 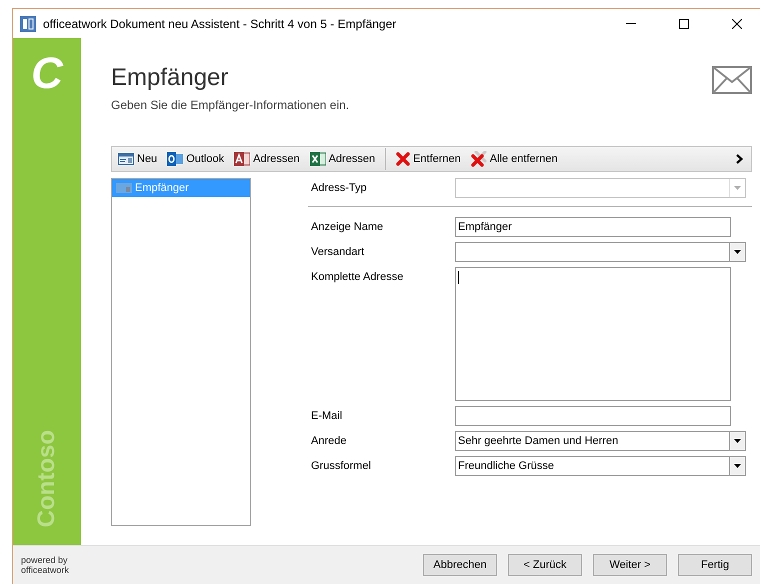 What do you see at coordinates (600, 466) in the screenshot?
I see `dropdown-field: Freundliche Grüsse` at bounding box center [600, 466].